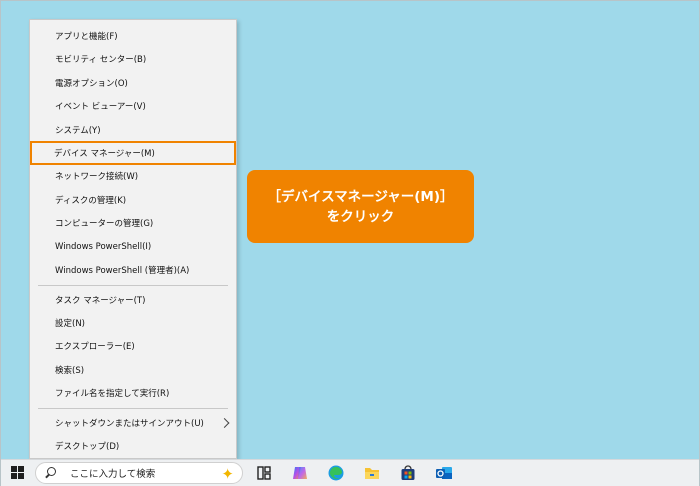 The width and height of the screenshot is (700, 486). Describe the element at coordinates (112, 394) in the screenshot. I see `menu-item-label: ファイル名を指定して実行(R)` at that location.